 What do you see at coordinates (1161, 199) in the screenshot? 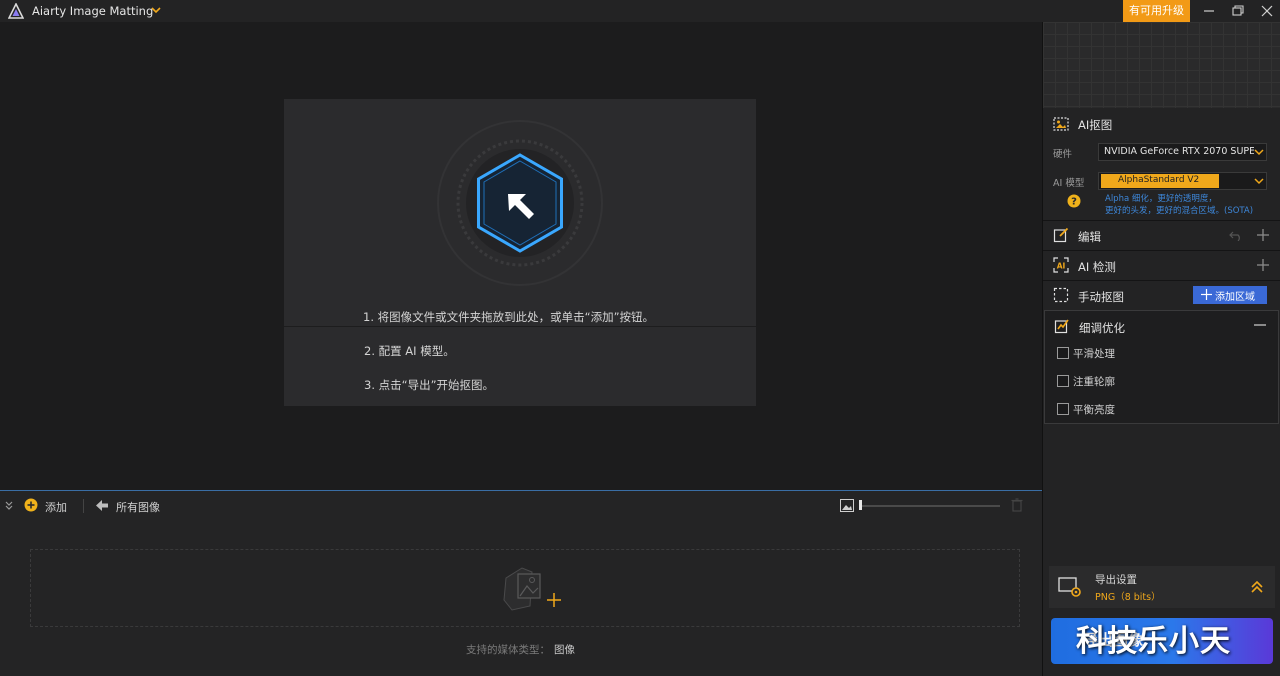
I see `model-description-line-1: Alpha 细化，更好的透明度，` at bounding box center [1161, 199].